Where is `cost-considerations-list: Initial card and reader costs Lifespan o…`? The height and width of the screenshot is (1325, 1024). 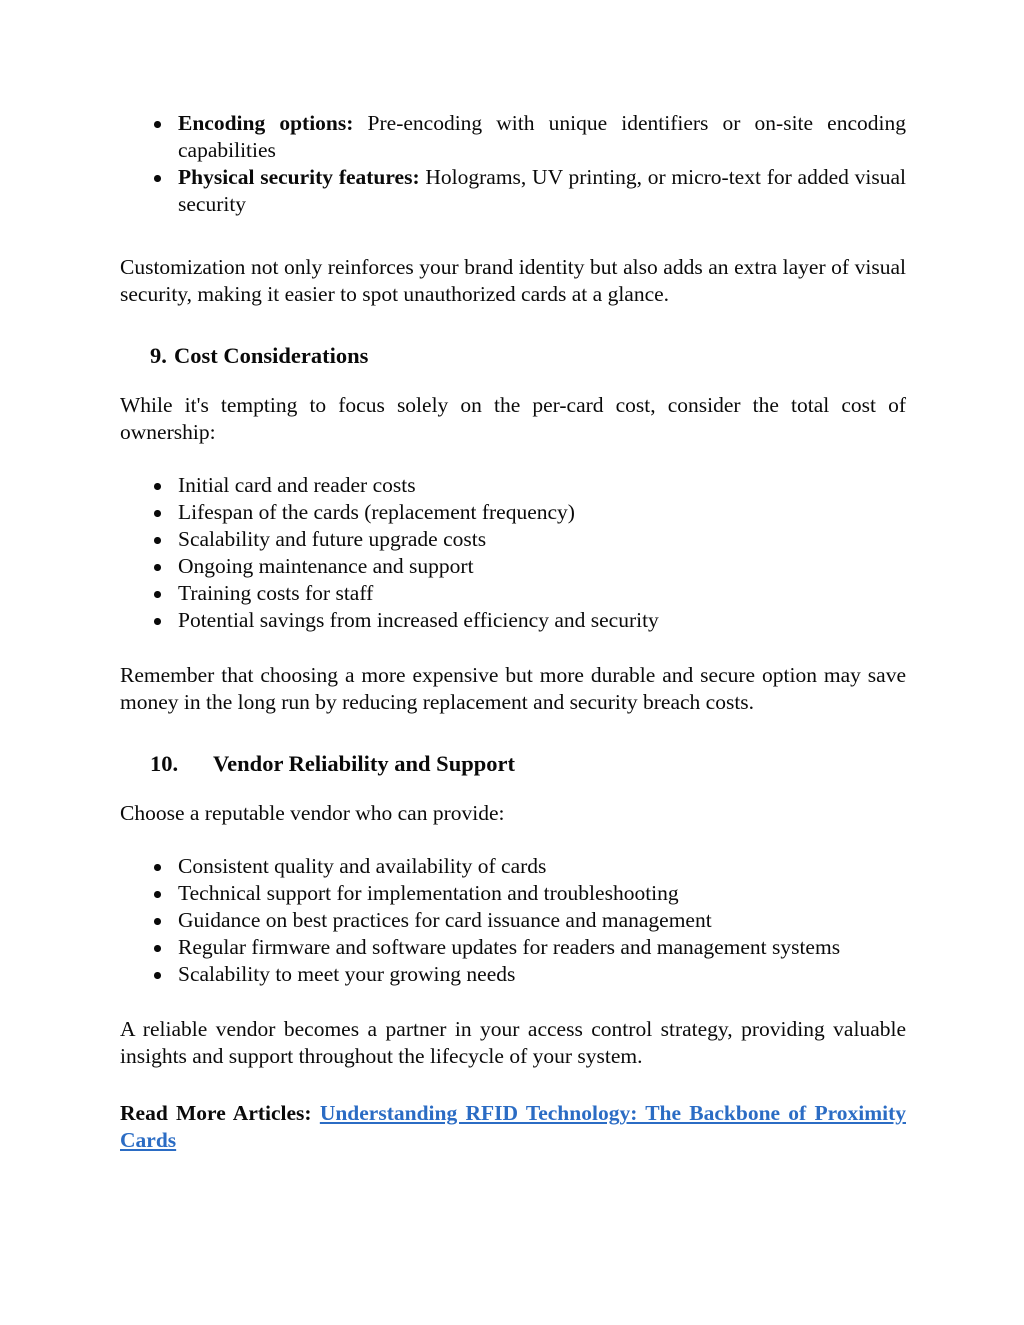 cost-considerations-list: Initial card and reader costs Lifespan o… is located at coordinates (513, 553).